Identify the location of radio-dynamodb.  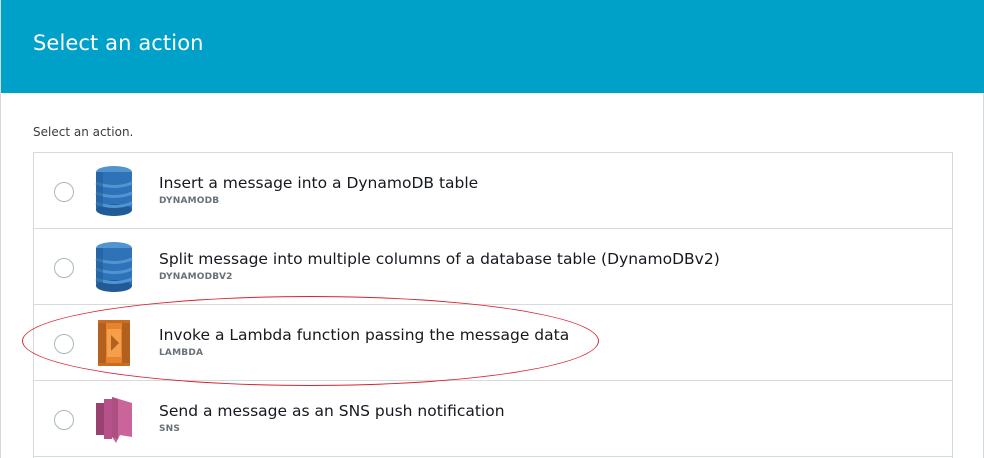
(64, 192).